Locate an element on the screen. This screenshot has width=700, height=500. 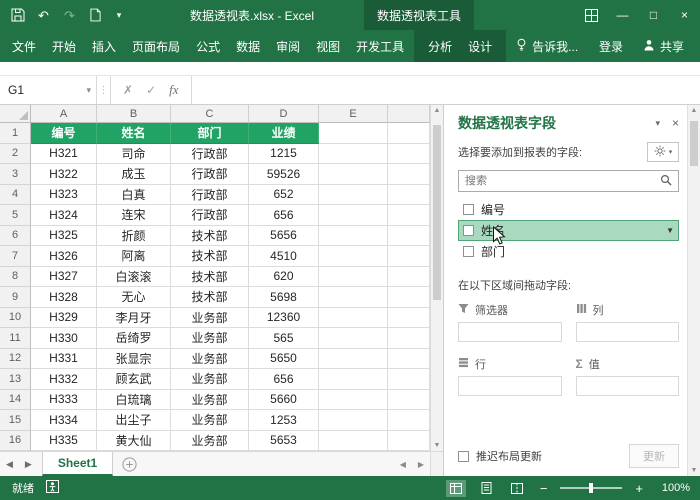
row-header-4: 4 is located at coordinates (15, 194).